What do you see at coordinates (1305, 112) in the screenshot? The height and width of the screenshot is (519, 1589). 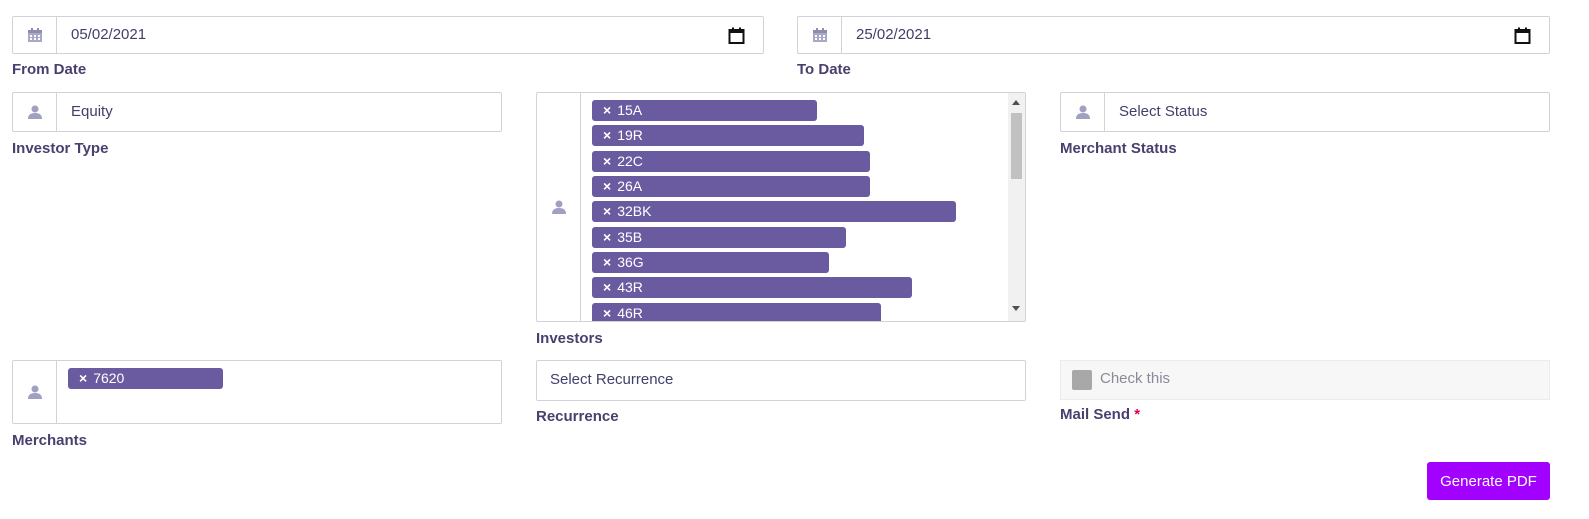 I see `merchant-status-select: Select Status` at bounding box center [1305, 112].